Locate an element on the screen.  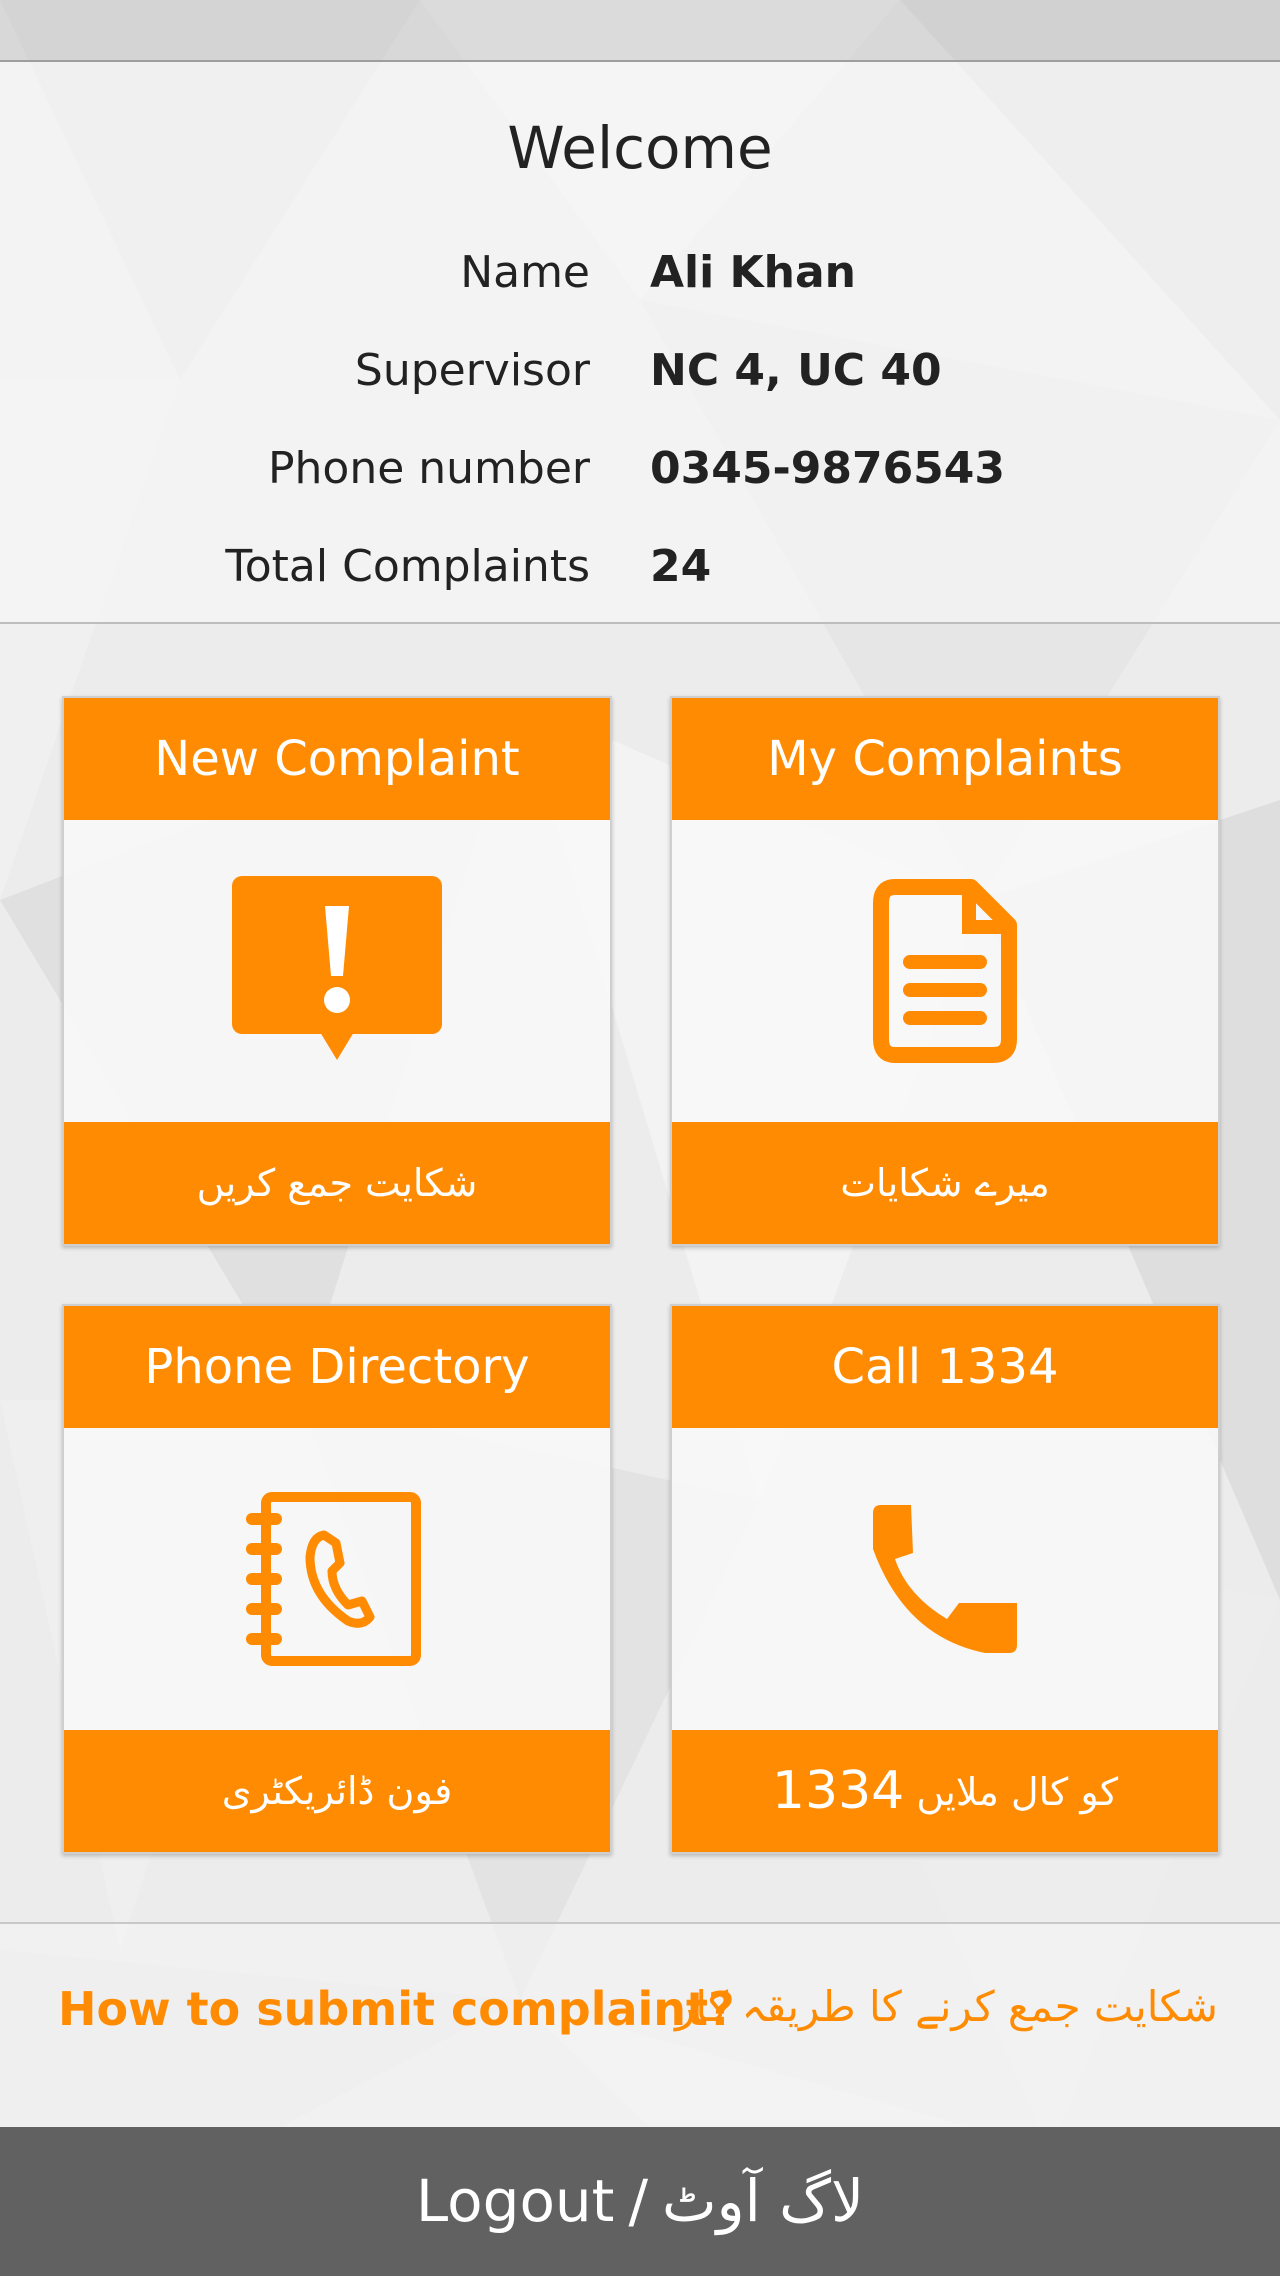
address-book-phone-icon is located at coordinates (337, 1579).